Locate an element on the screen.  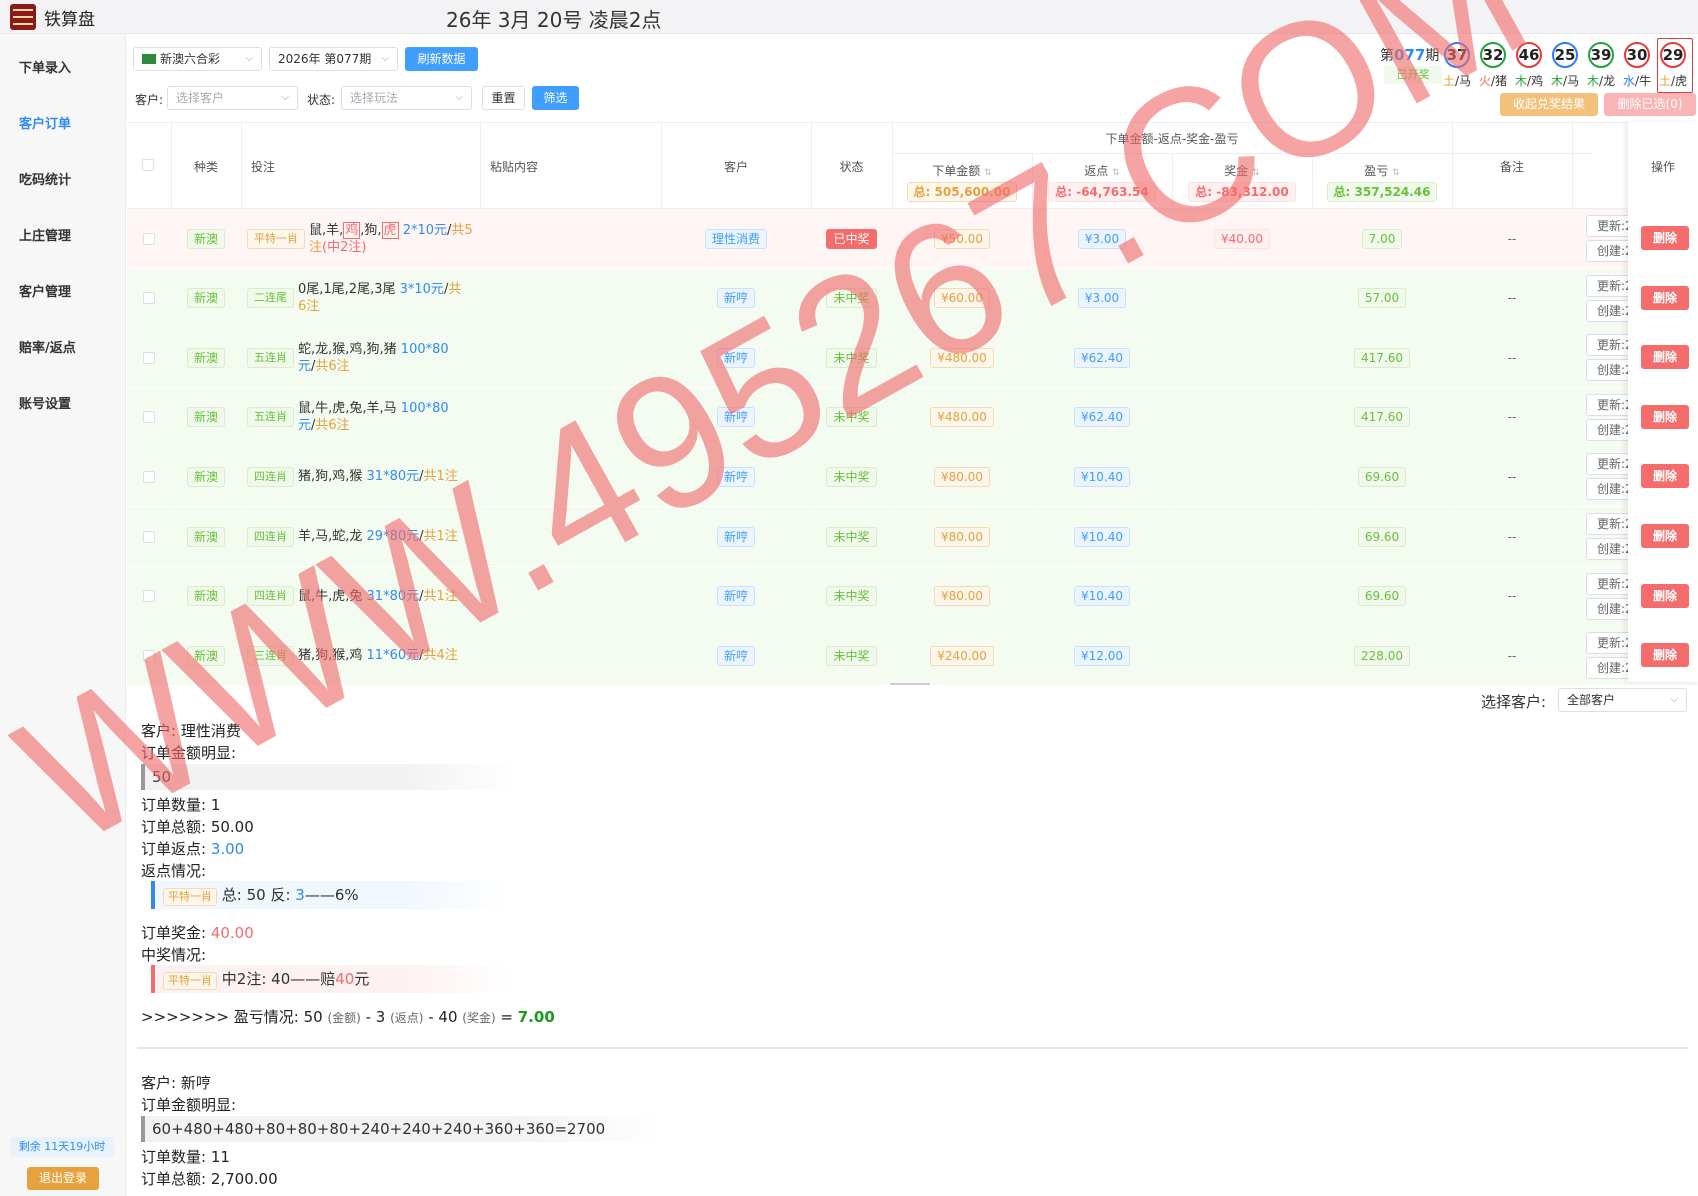
sidebar-item-customer-orders: 客户订单 is located at coordinates (45, 122).